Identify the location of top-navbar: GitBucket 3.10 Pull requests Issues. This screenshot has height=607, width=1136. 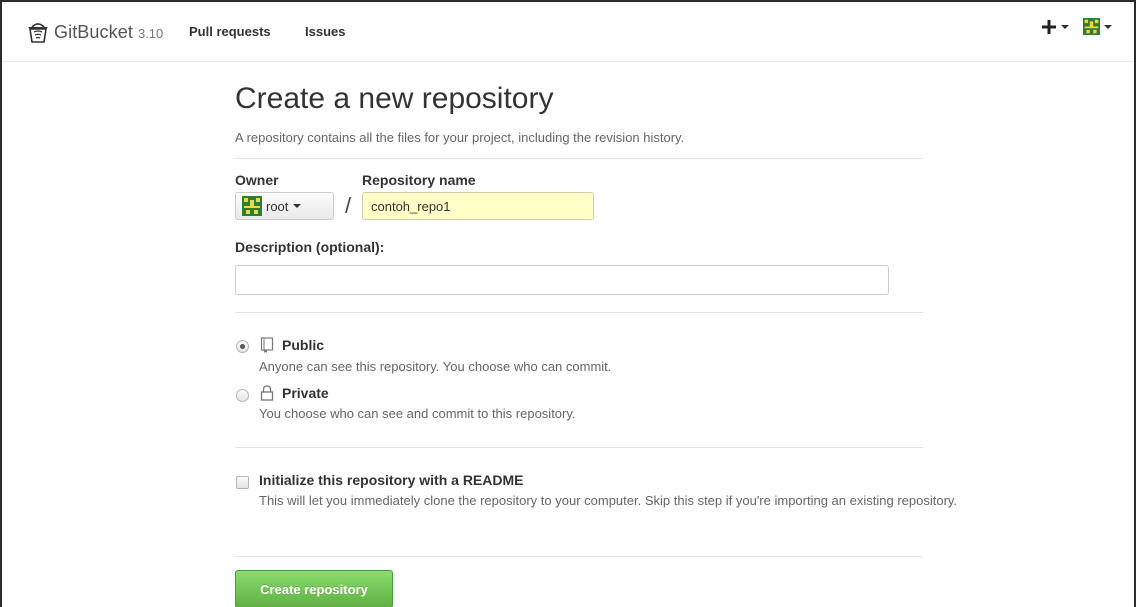
(568, 32).